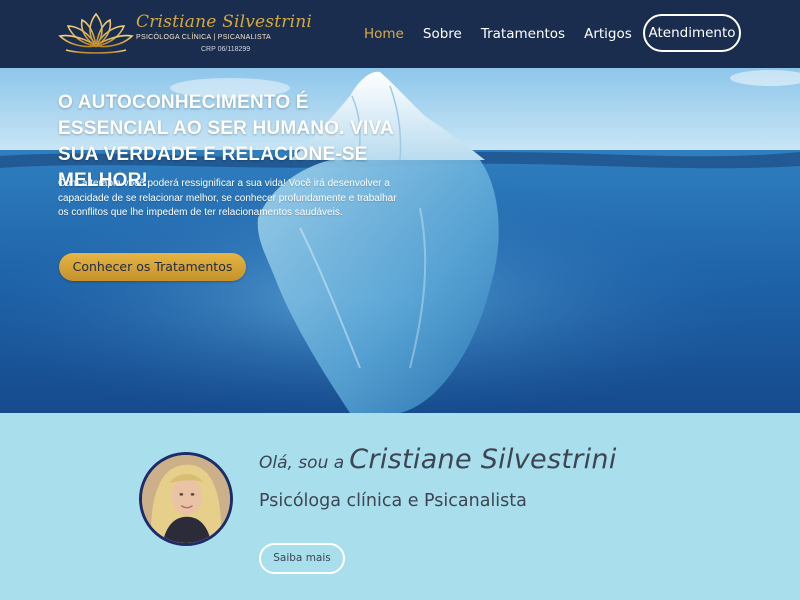  What do you see at coordinates (384, 34) in the screenshot?
I see `nav-item-home: Home` at bounding box center [384, 34].